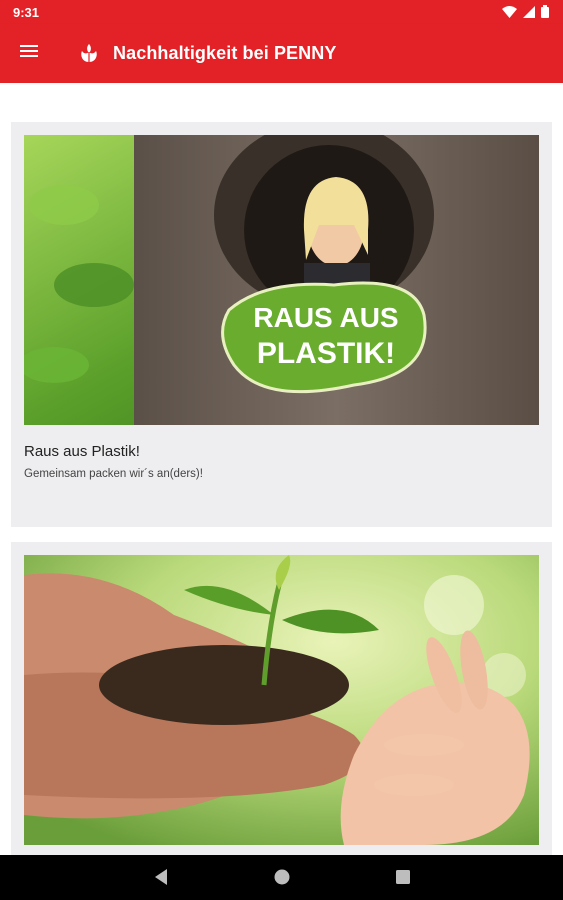 Image resolution: width=563 pixels, height=900 pixels. I want to click on page-title: Nachhaltigkeit bei PENNY, so click(225, 53).